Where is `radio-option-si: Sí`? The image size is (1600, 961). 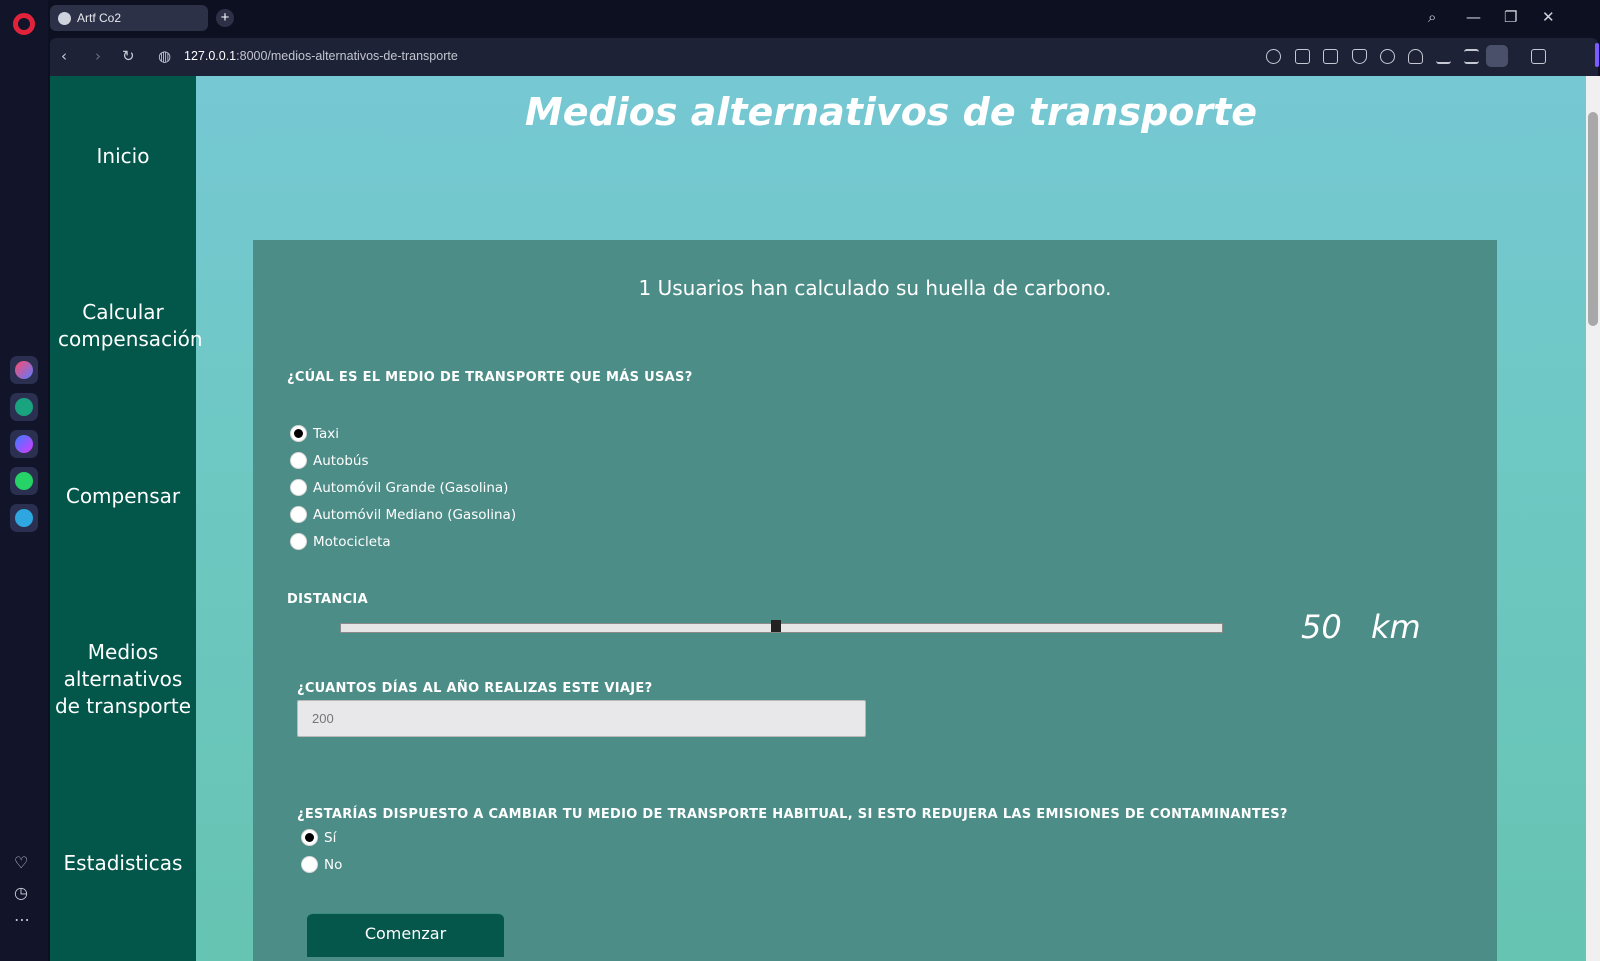 radio-option-si: Sí is located at coordinates (318, 837).